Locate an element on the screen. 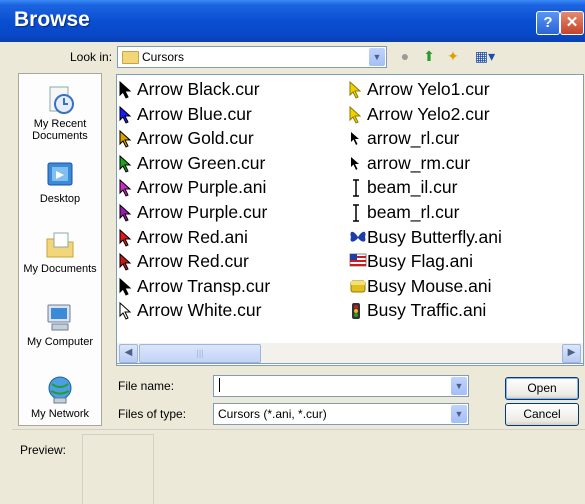 The image size is (585, 504). place-my-recent-documents: My Recent Documents is located at coordinates (60, 113).